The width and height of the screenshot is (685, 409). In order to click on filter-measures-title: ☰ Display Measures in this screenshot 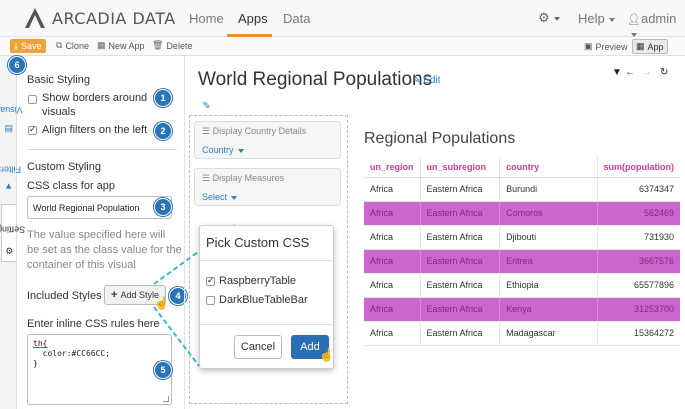, I will do `click(243, 178)`.